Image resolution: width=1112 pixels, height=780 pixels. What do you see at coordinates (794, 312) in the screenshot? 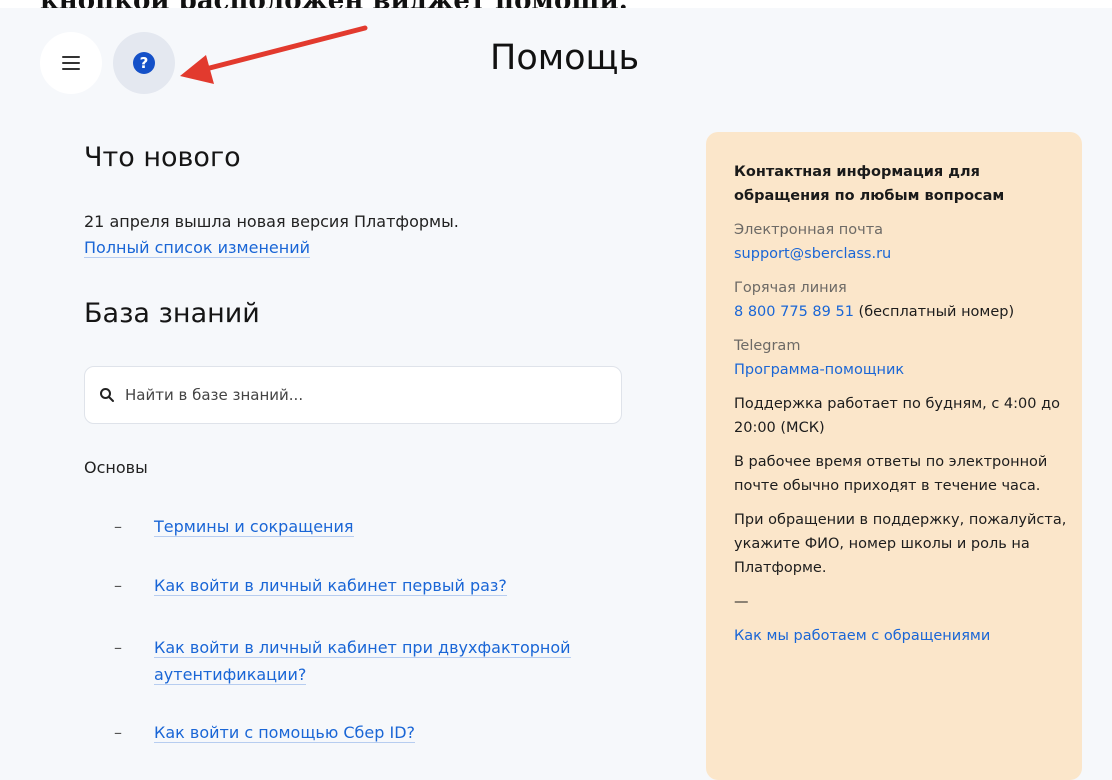
I see `phone-link: 8 800 775 89 51` at bounding box center [794, 312].